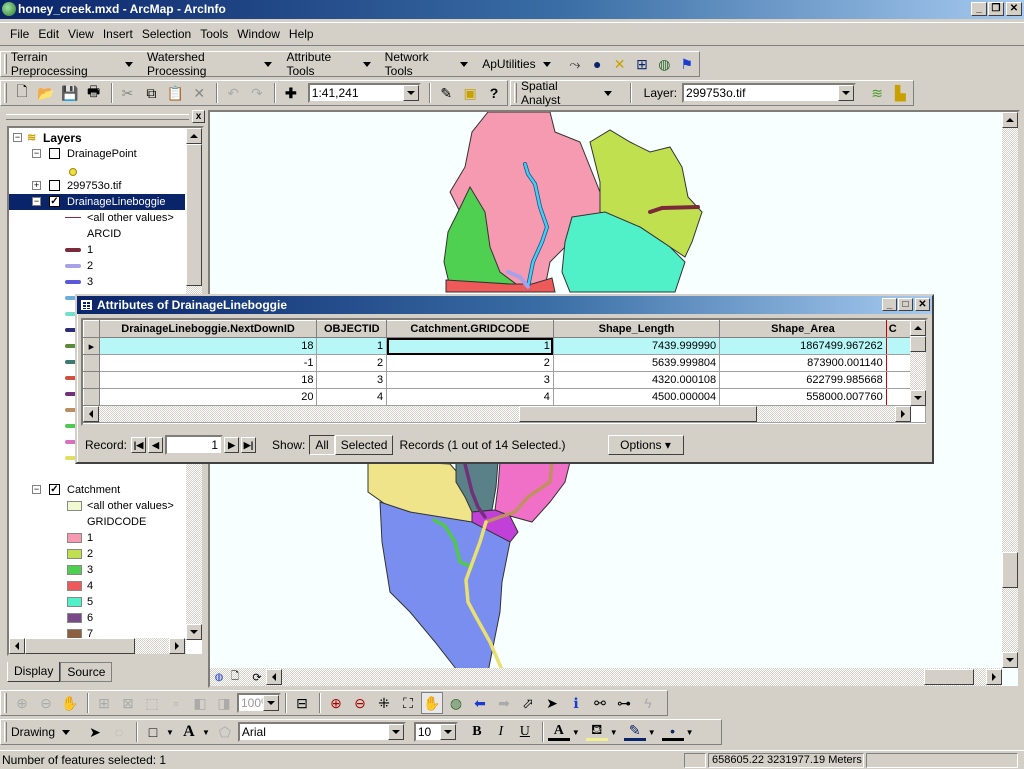 The height and width of the screenshot is (769, 1024). I want to click on delete-x-icon: ✕, so click(199, 93).